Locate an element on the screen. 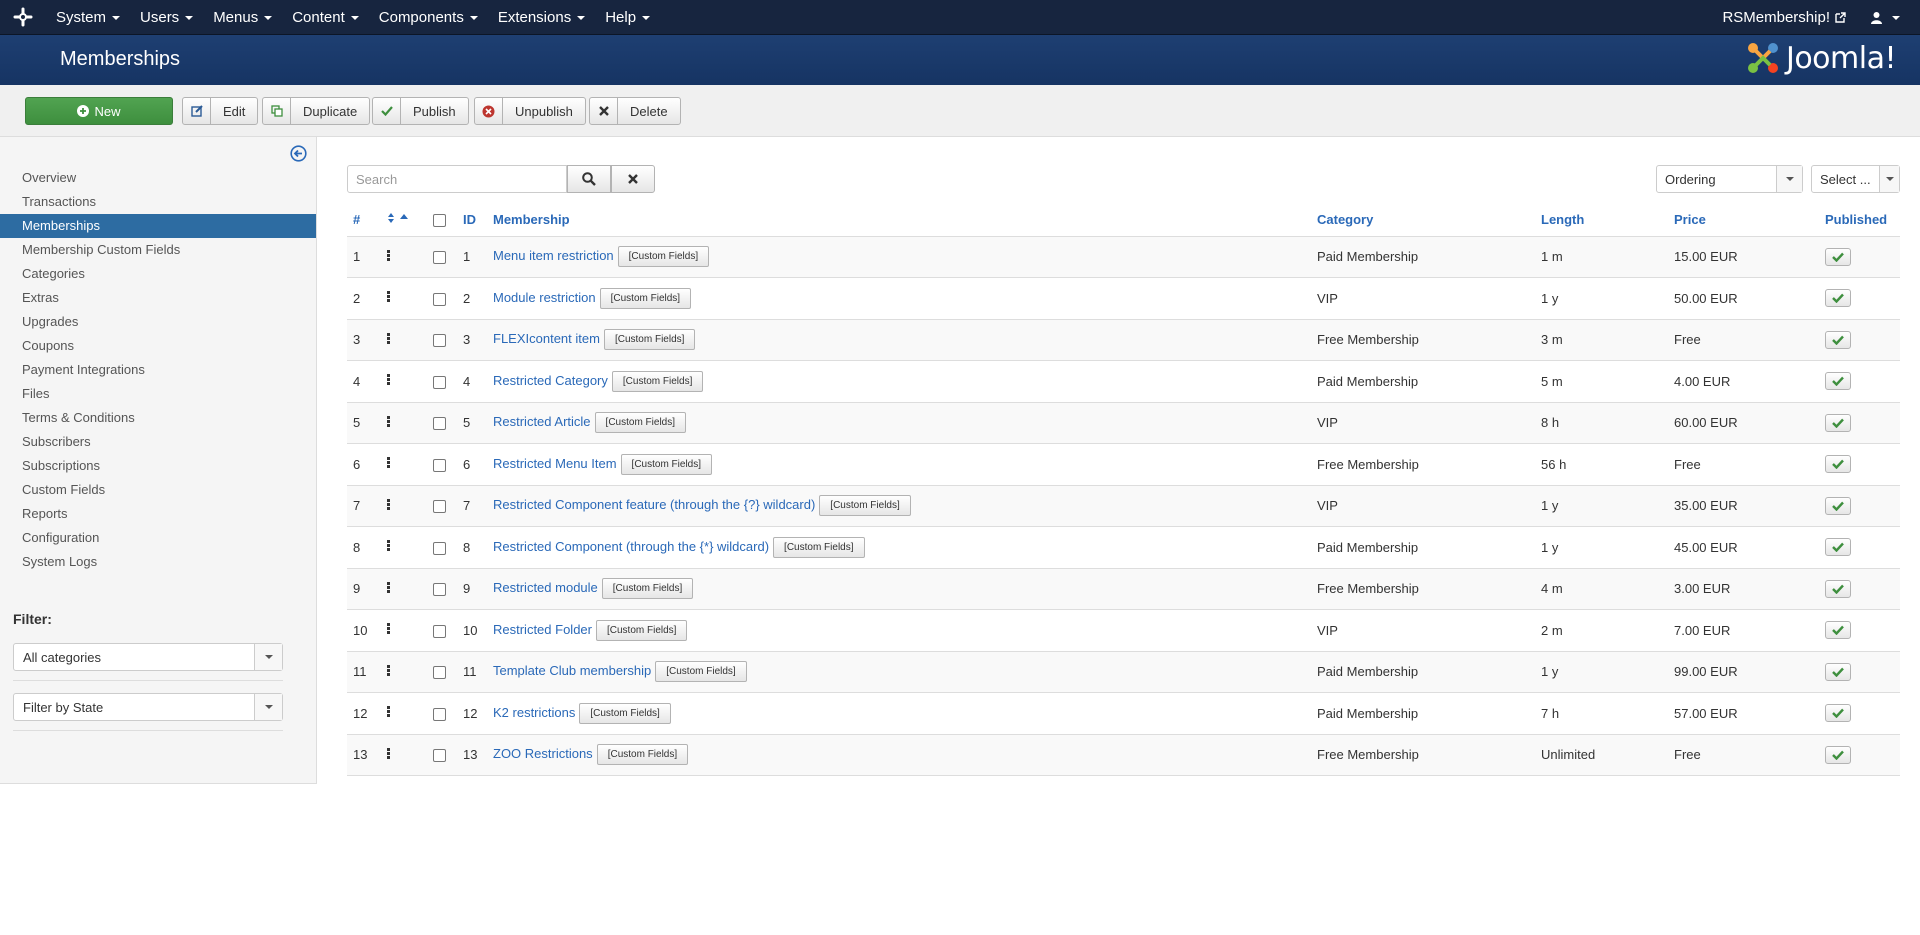  new-button: New is located at coordinates (99, 111).